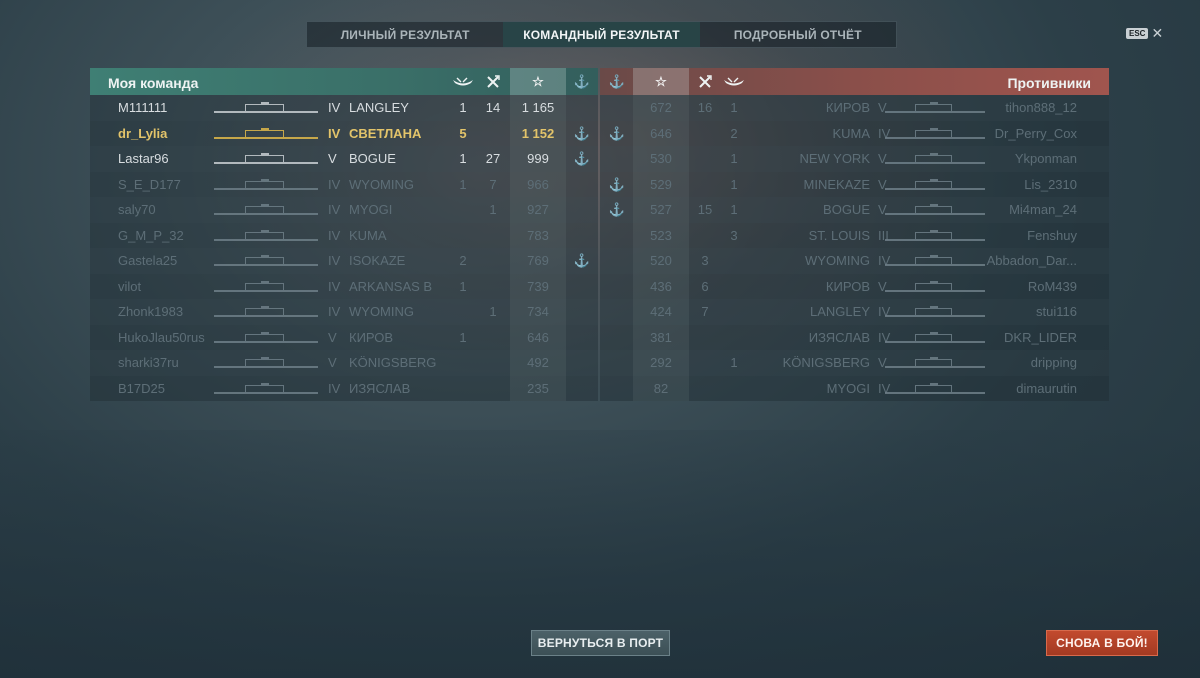 The width and height of the screenshot is (1200, 678). What do you see at coordinates (344, 159) in the screenshot?
I see `table-row: Lastar96 V BOGUE 1 27 999 ⚓` at bounding box center [344, 159].